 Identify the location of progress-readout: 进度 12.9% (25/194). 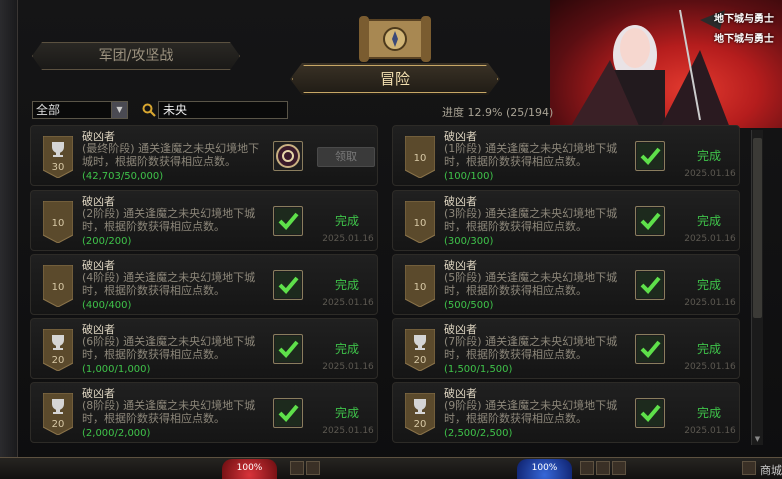
(497, 112).